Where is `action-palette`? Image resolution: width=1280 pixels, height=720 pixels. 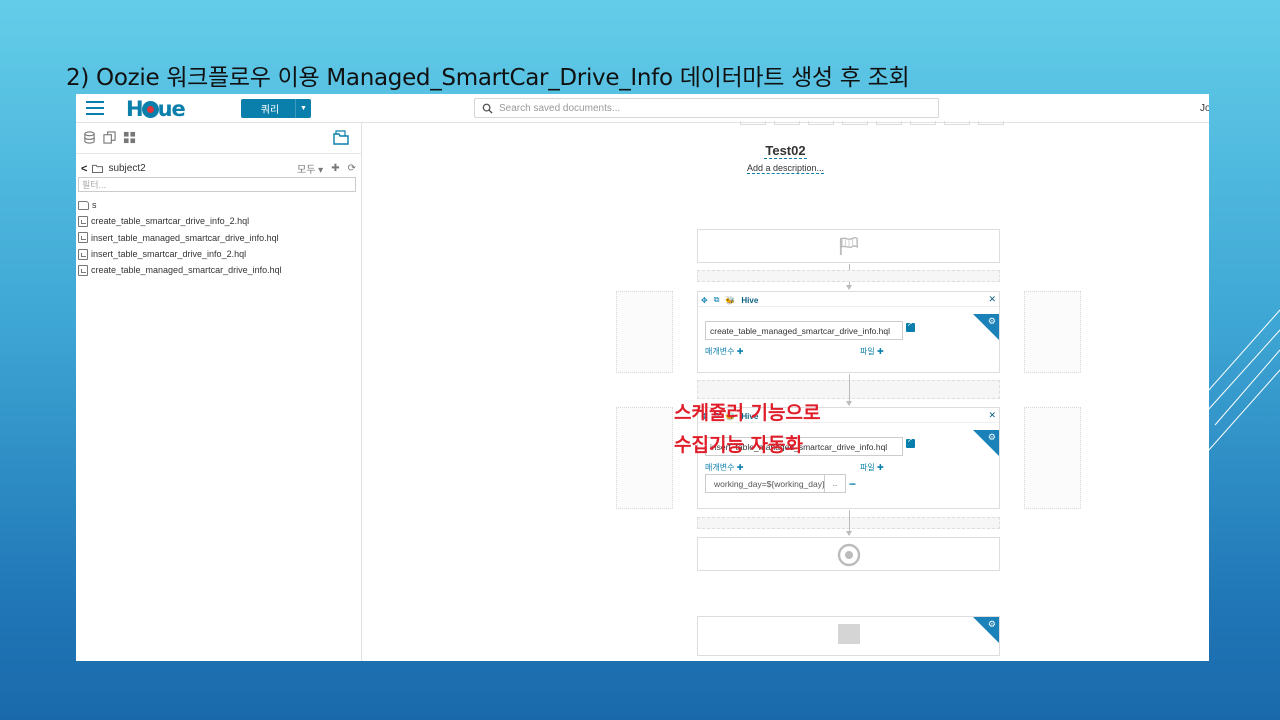 action-palette is located at coordinates (872, 123).